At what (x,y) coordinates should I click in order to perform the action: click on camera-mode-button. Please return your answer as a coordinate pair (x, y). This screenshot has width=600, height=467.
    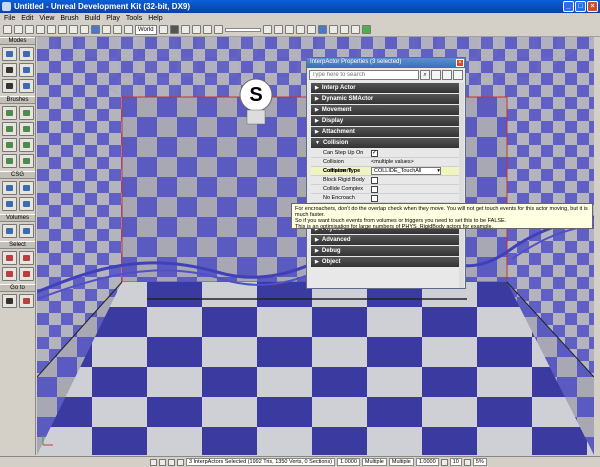
    Looking at the image, I should click on (9, 54).